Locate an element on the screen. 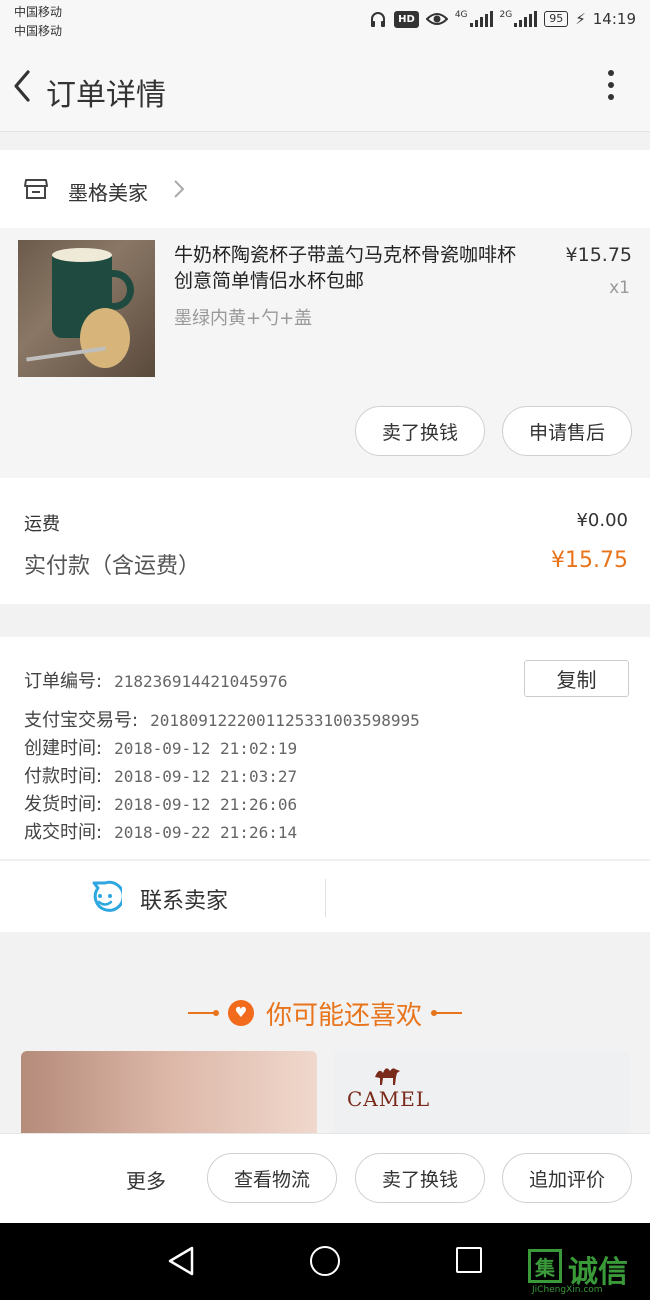 This screenshot has height=1300, width=650. product-quantity: x1 is located at coordinates (619, 288).